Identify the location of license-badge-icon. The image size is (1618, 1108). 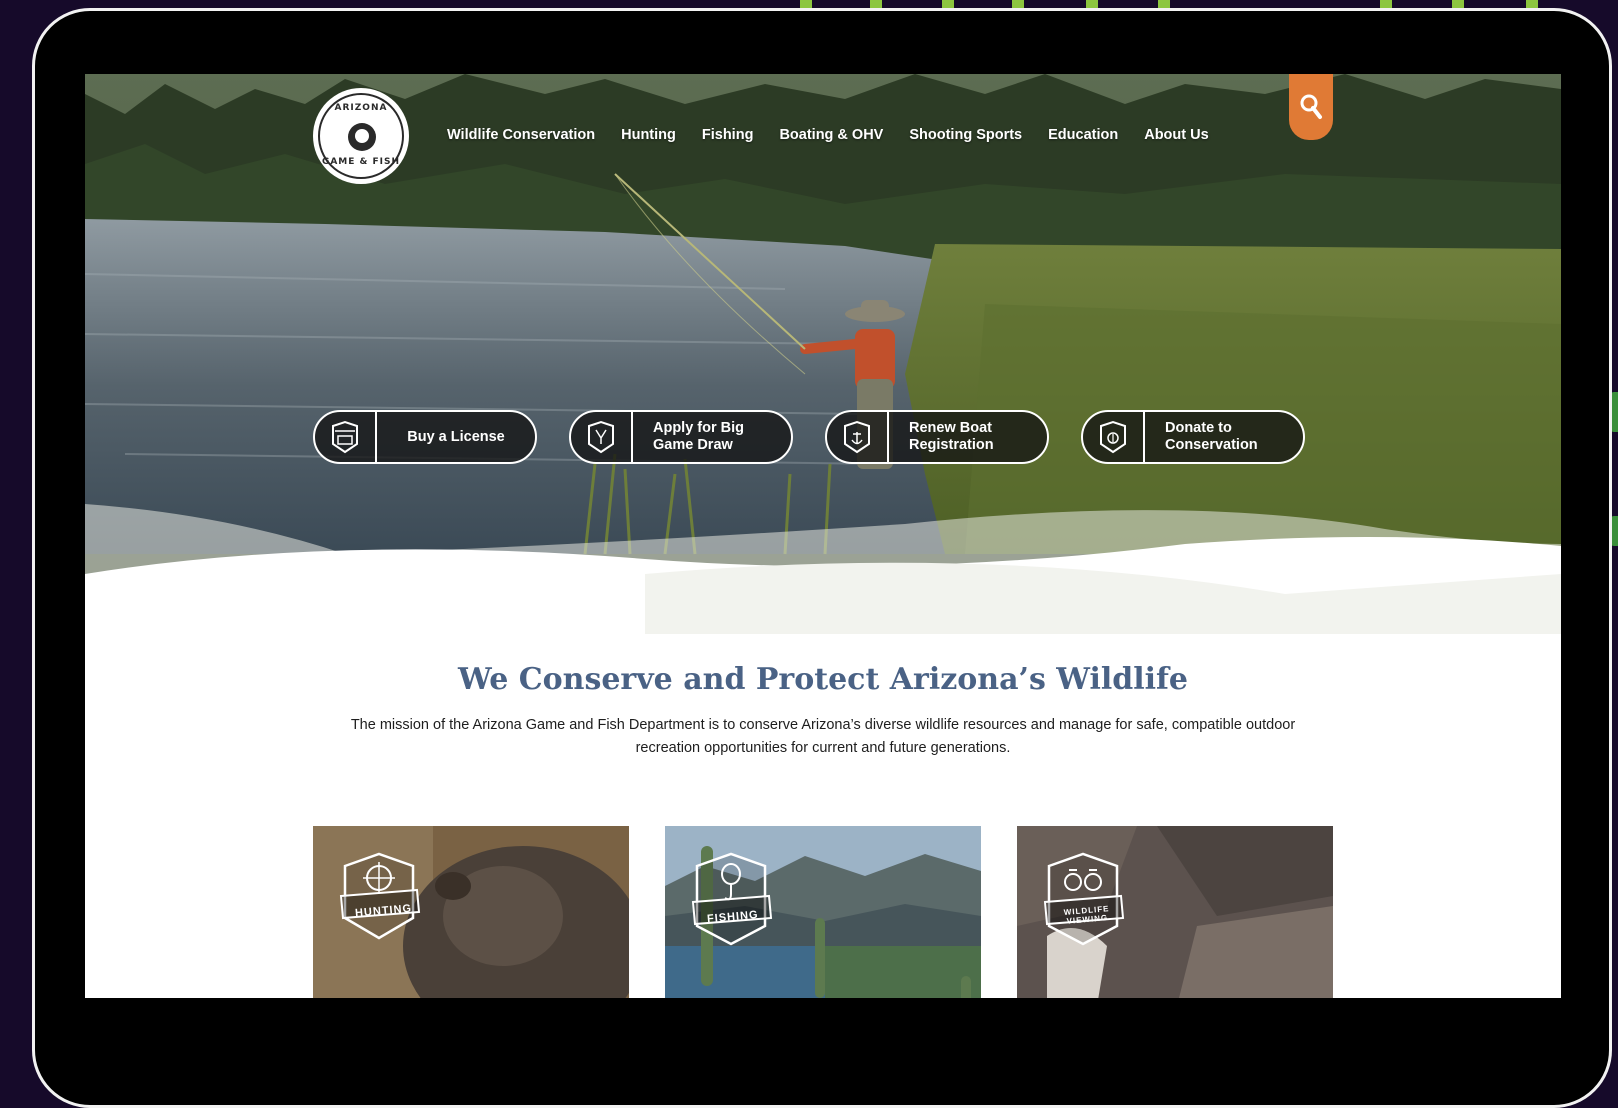
(346, 437).